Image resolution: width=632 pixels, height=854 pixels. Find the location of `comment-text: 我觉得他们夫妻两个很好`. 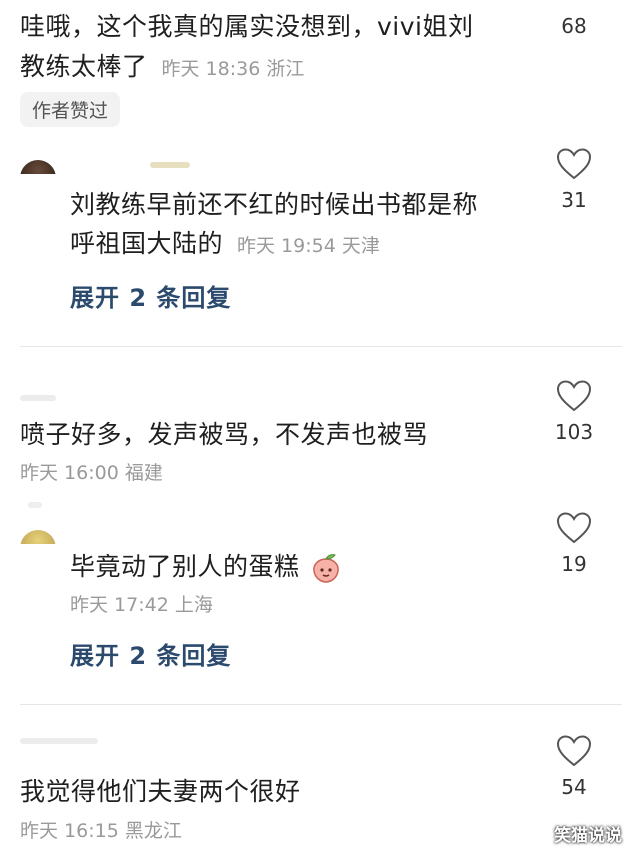

comment-text: 我觉得他们夫妻两个很好 is located at coordinates (160, 791).